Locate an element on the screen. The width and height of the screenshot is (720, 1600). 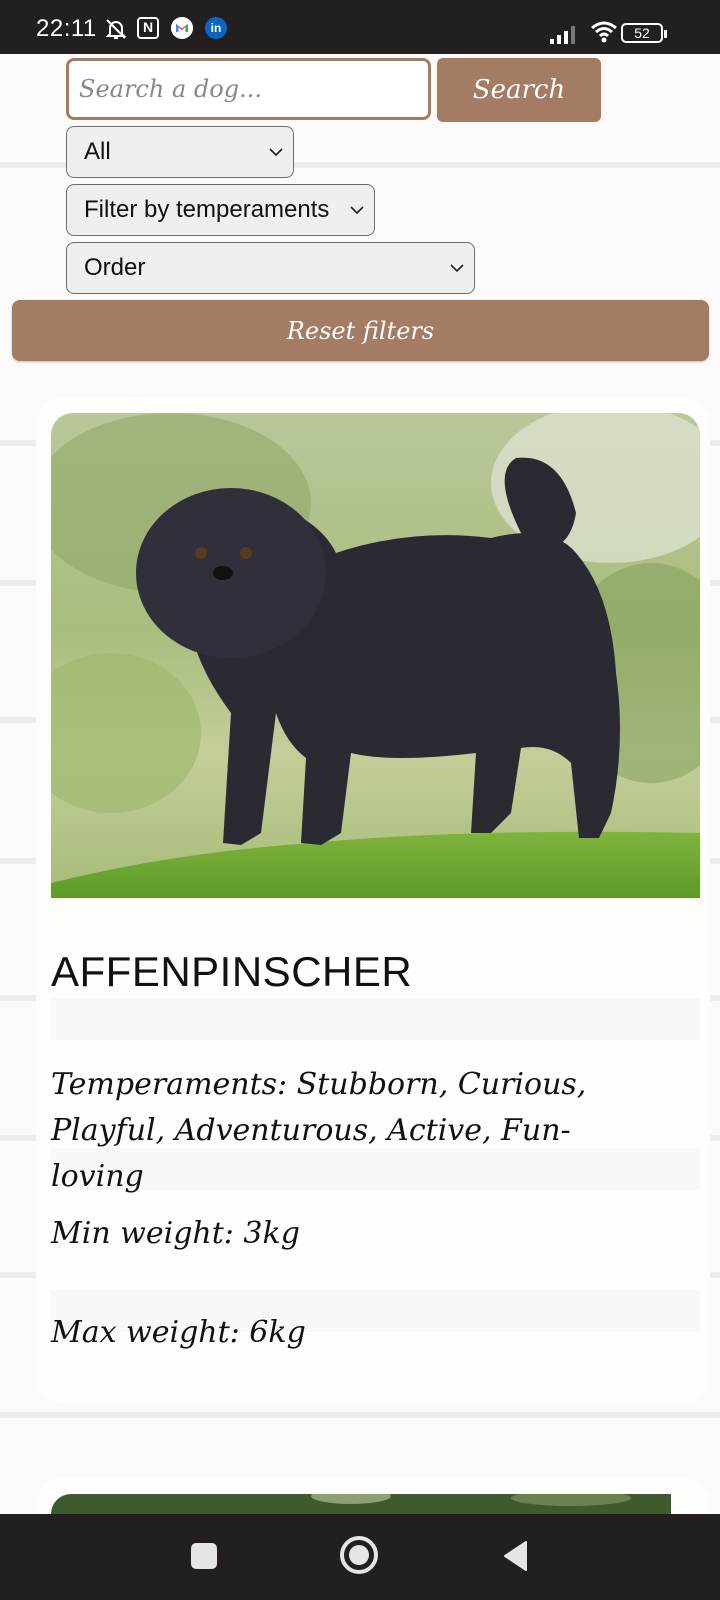
linkedin-icon: in is located at coordinates (216, 28).